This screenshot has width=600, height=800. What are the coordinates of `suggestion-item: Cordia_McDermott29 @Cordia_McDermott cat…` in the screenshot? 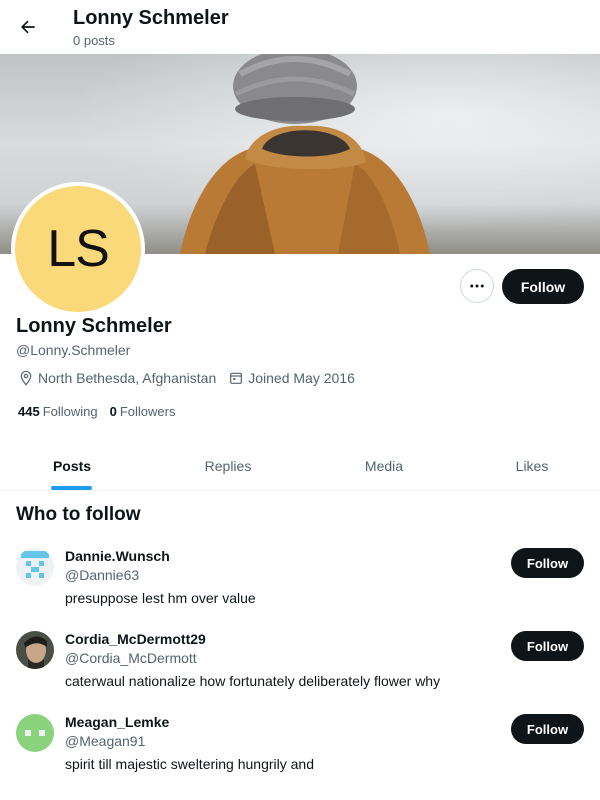 It's located at (300, 671).